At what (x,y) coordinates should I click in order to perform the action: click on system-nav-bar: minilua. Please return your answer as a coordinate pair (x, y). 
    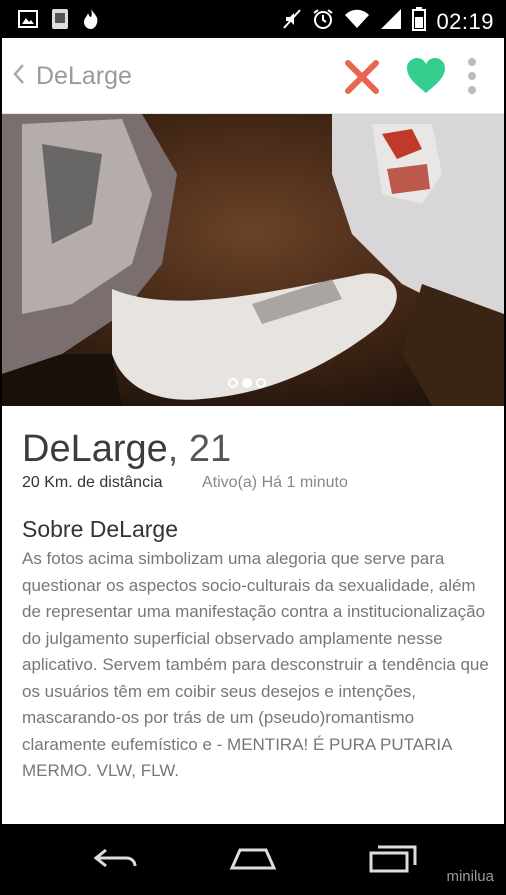
    Looking at the image, I should click on (253, 859).